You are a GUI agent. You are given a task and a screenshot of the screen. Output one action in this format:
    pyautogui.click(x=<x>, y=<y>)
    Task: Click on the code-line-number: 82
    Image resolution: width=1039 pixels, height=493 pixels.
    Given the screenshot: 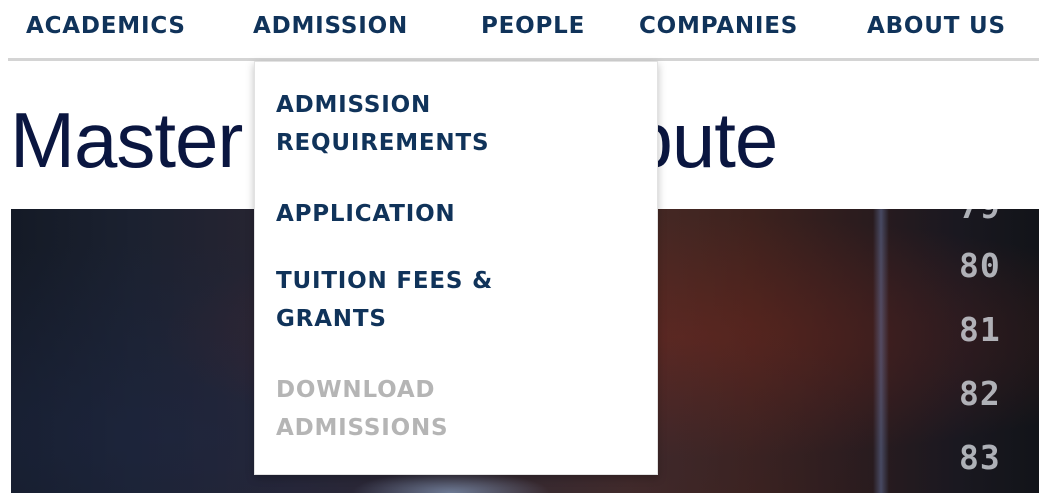 What is the action you would take?
    pyautogui.click(x=980, y=393)
    